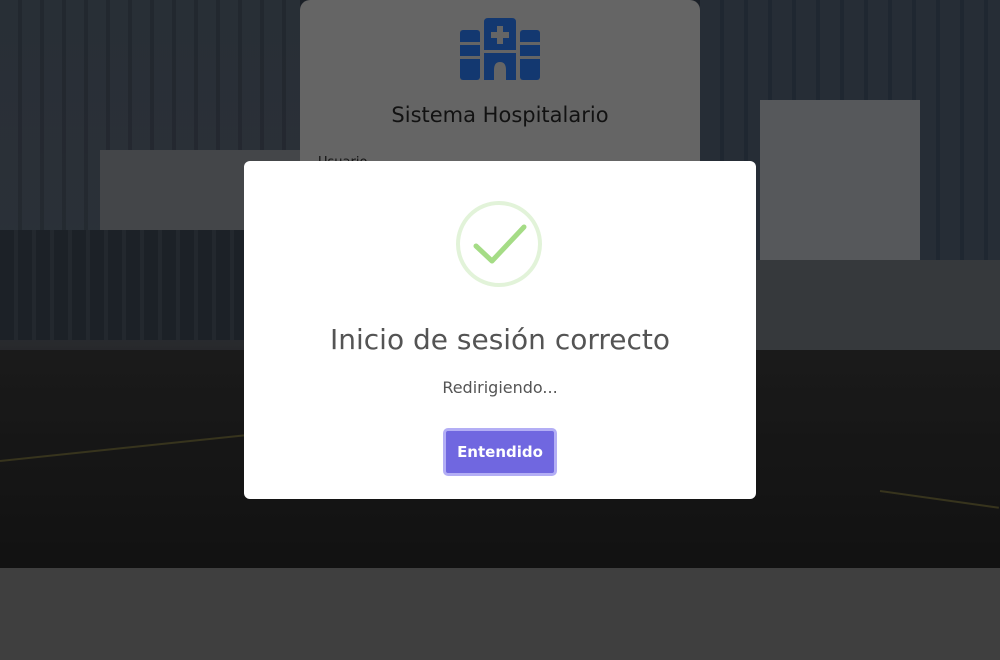 This screenshot has height=660, width=1000. I want to click on dialog-title: Inicio de sesión correcto, so click(500, 339).